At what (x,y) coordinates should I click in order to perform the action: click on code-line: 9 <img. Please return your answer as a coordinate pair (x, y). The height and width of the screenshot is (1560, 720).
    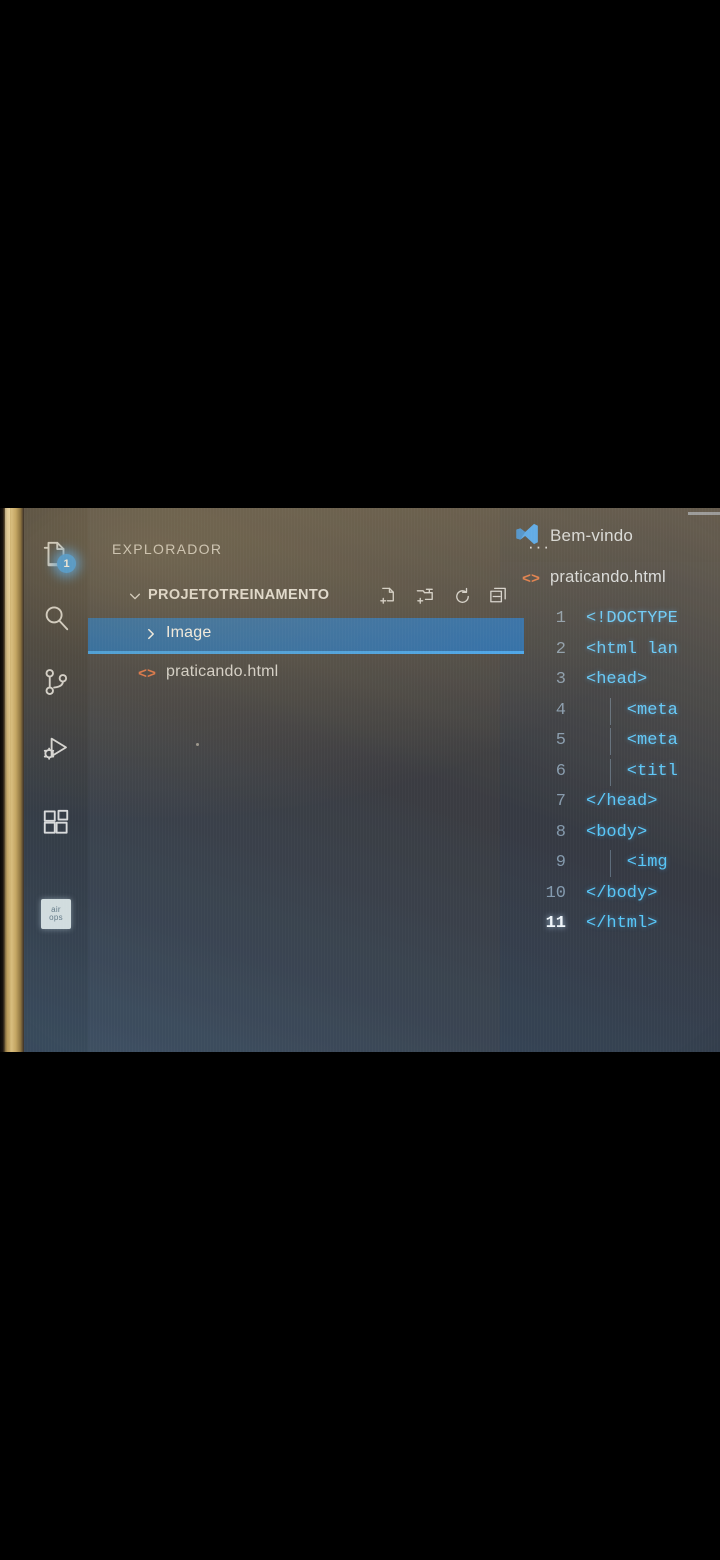
    Looking at the image, I should click on (610, 863).